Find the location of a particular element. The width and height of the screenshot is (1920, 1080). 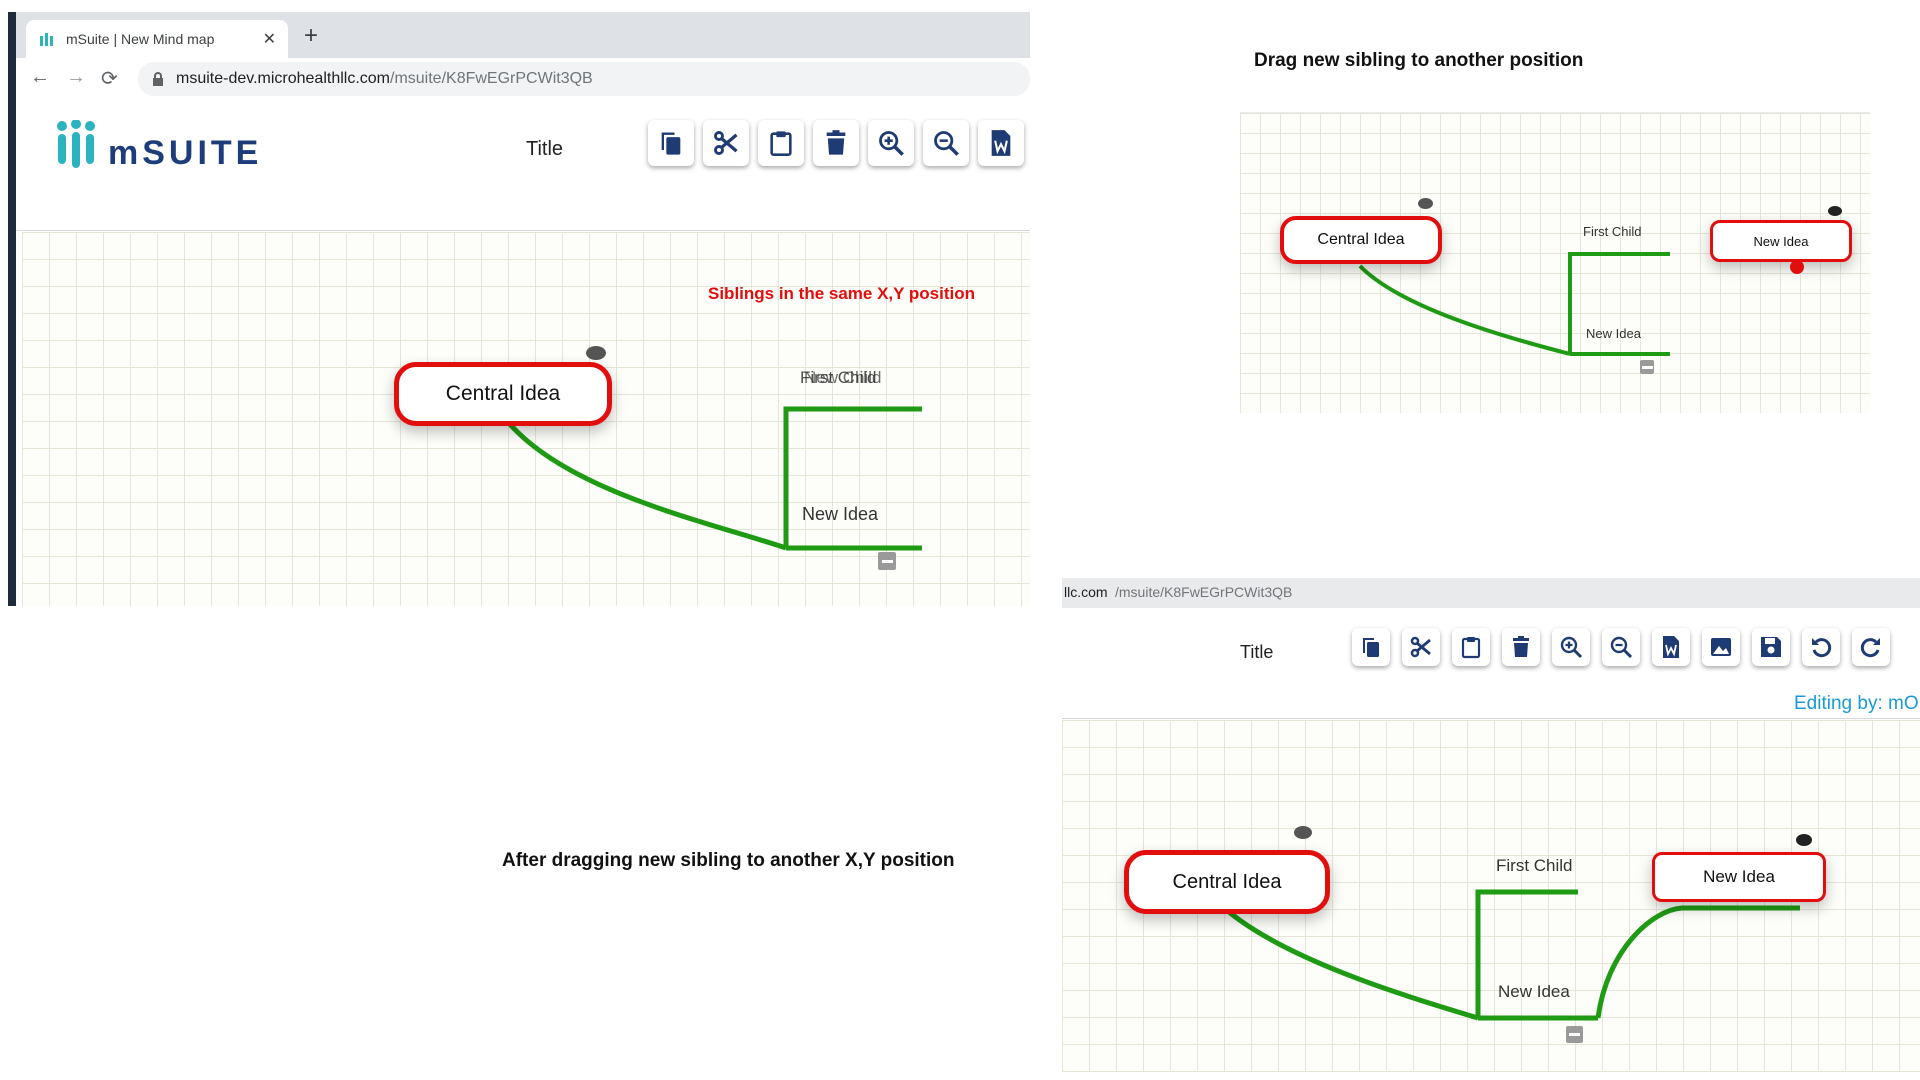

overlap-label-new: New Child is located at coordinates (842, 378).